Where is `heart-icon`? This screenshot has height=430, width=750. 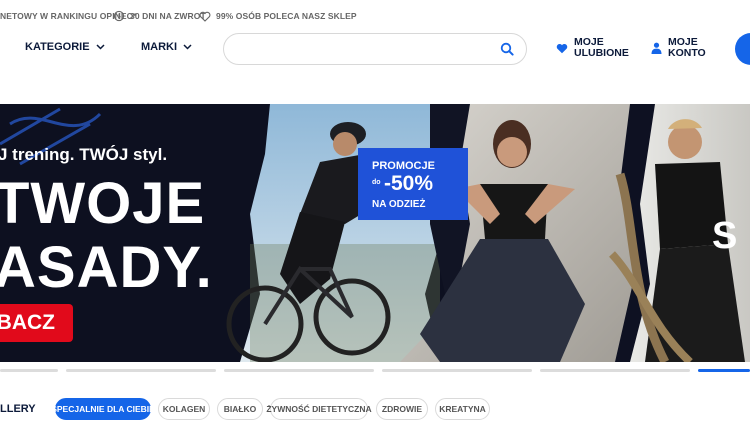 heart-icon is located at coordinates (562, 48).